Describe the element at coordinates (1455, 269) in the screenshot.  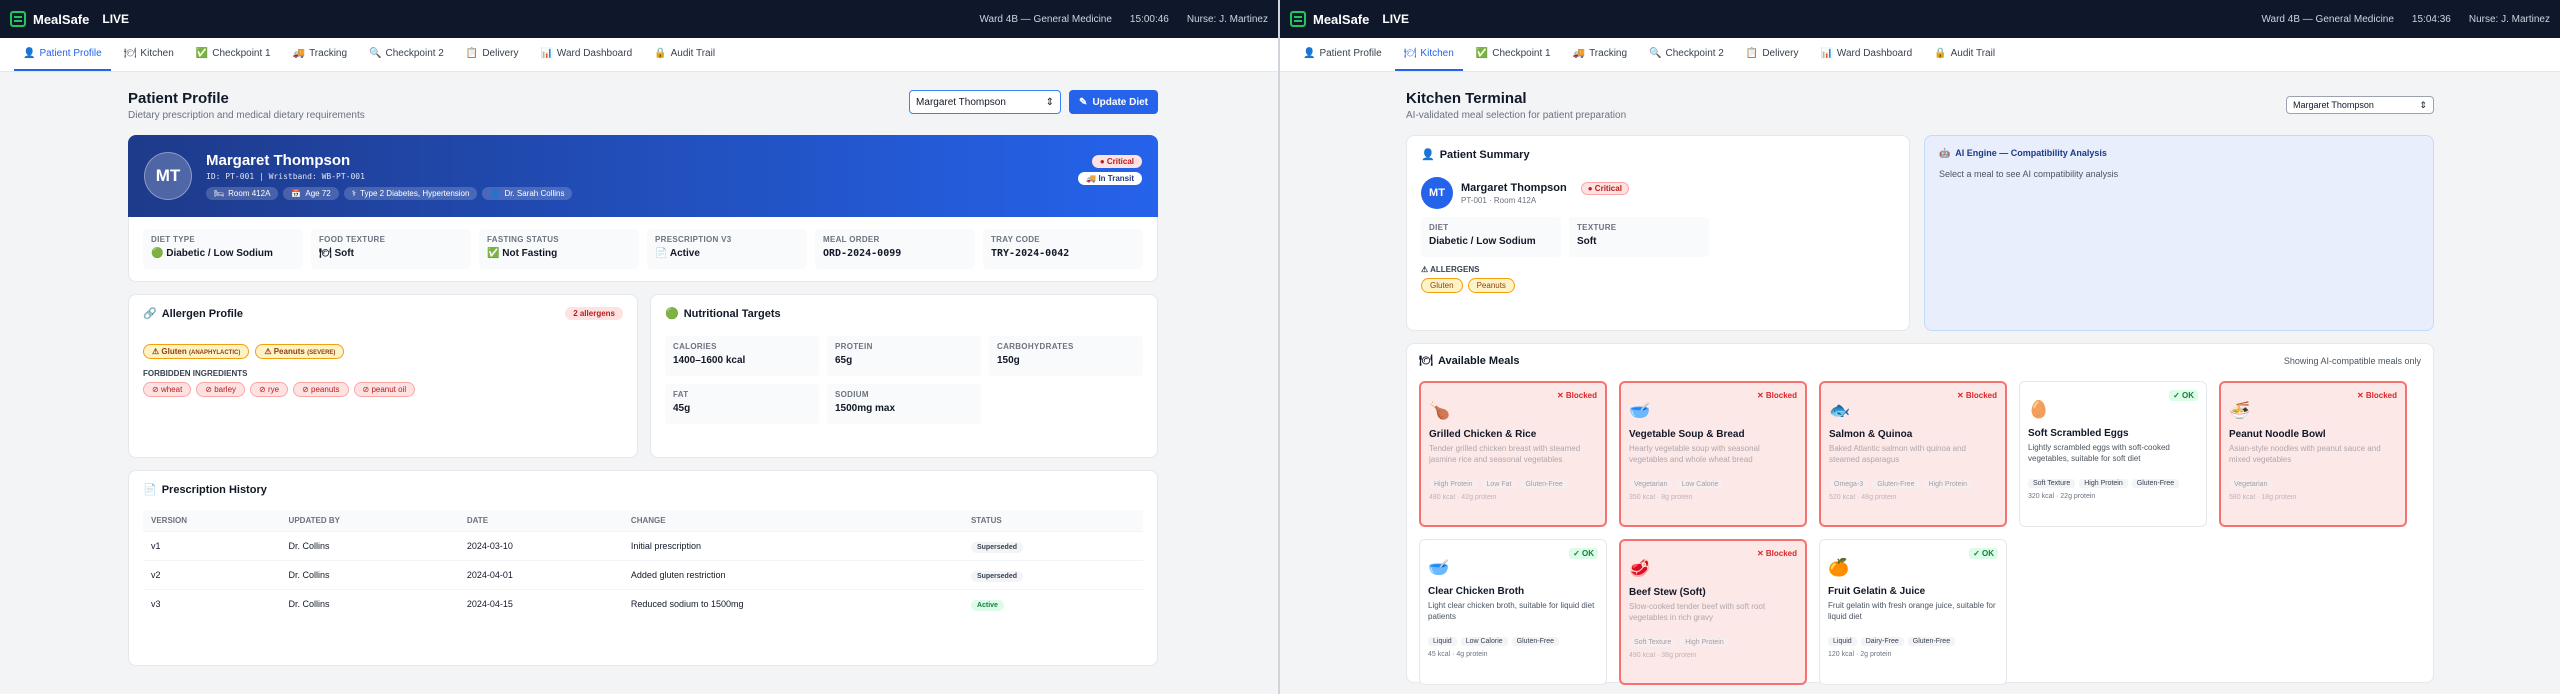
I see `allergens-label-text: ALLERGENS` at that location.